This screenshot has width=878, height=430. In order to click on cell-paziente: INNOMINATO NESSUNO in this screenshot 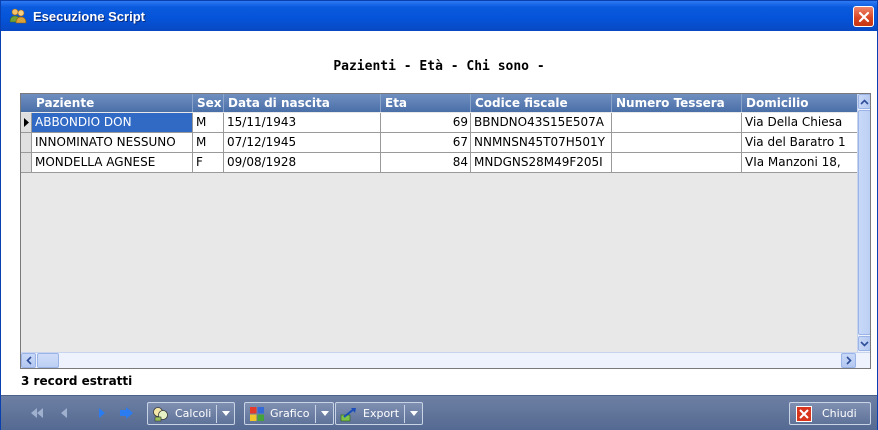, I will do `click(112, 143)`.